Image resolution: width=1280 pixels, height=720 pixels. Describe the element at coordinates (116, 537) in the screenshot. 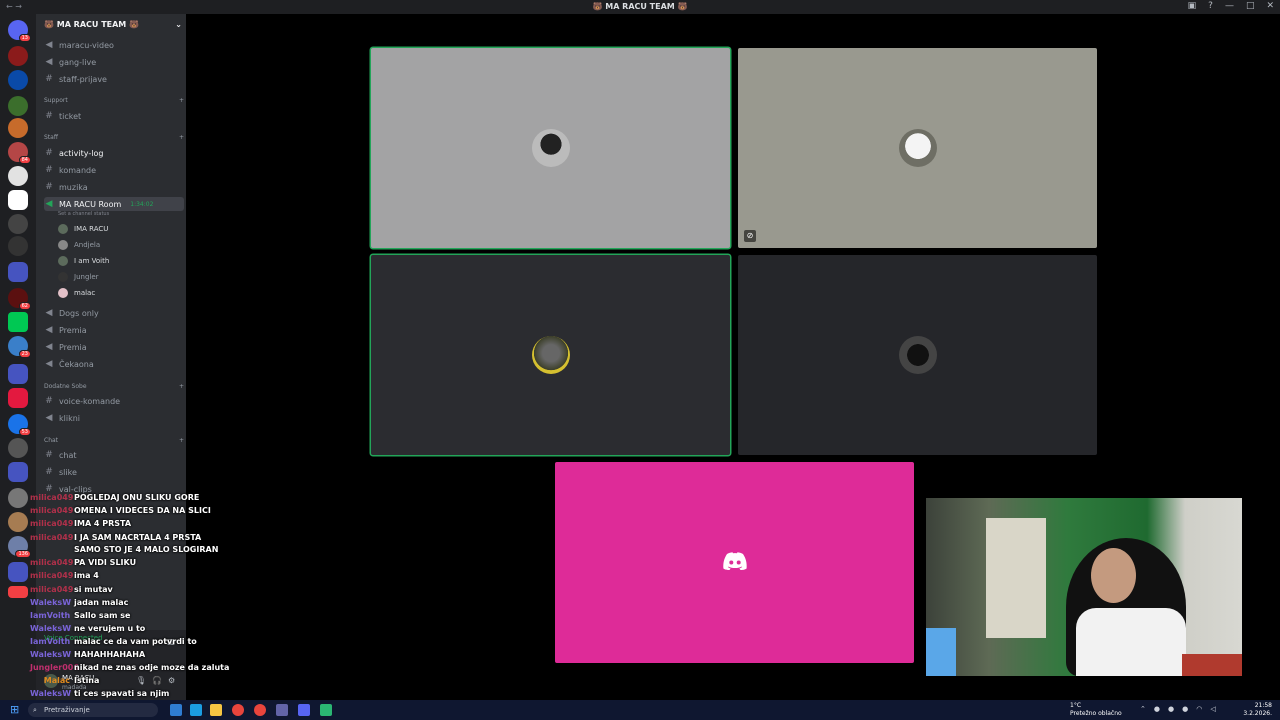

I see `chat-message: milica049I JA SAM NACRTALA 4 PRSTA` at that location.